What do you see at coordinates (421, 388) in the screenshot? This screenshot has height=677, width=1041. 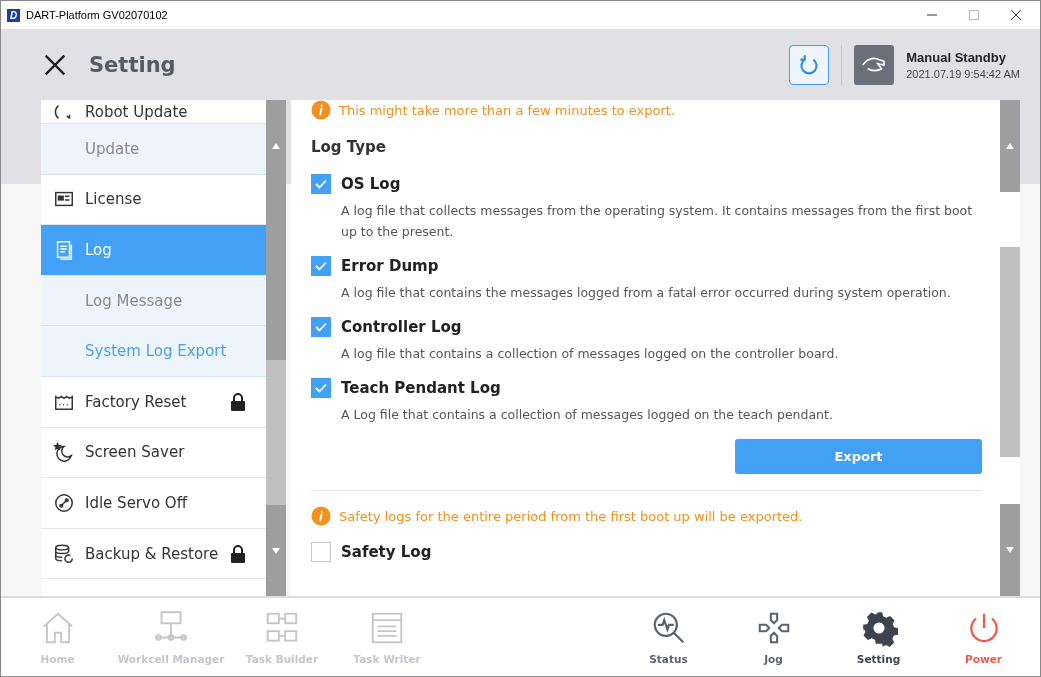 I see `checkbox-label: Teach Pendant Log` at bounding box center [421, 388].